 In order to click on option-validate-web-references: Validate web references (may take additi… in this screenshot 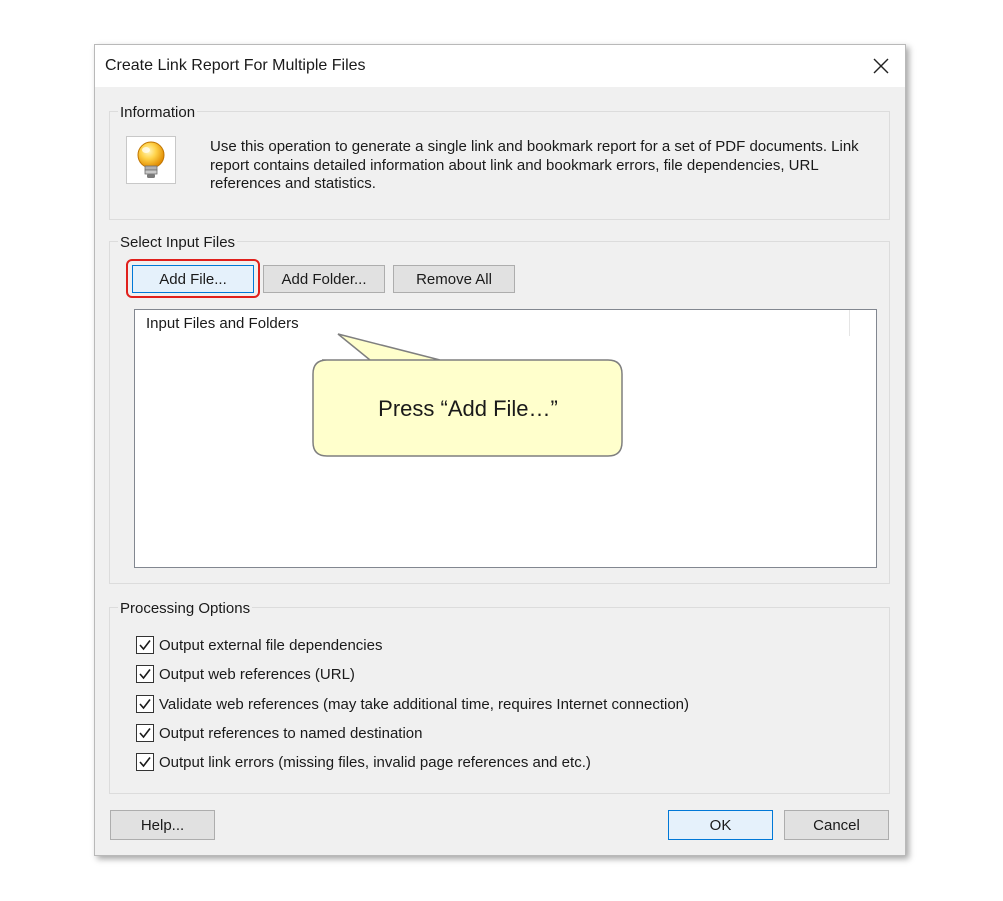, I will do `click(412, 704)`.